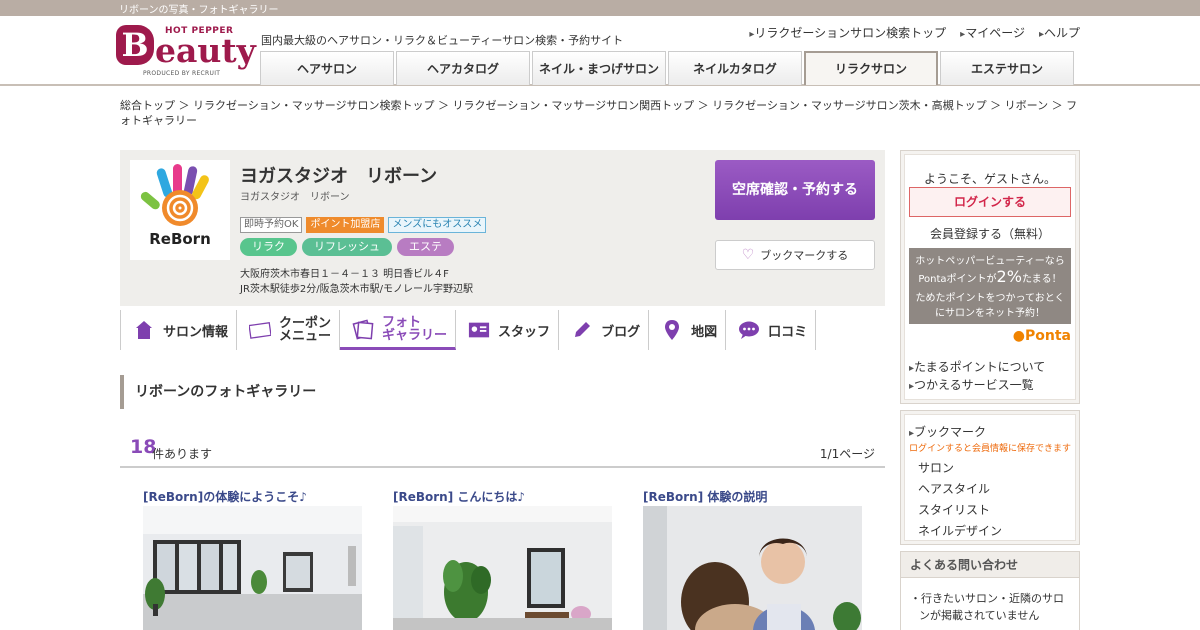 The width and height of the screenshot is (1200, 630). What do you see at coordinates (960, 530) in the screenshot?
I see `bookmark-nail-design: ネイルデザイン` at bounding box center [960, 530].